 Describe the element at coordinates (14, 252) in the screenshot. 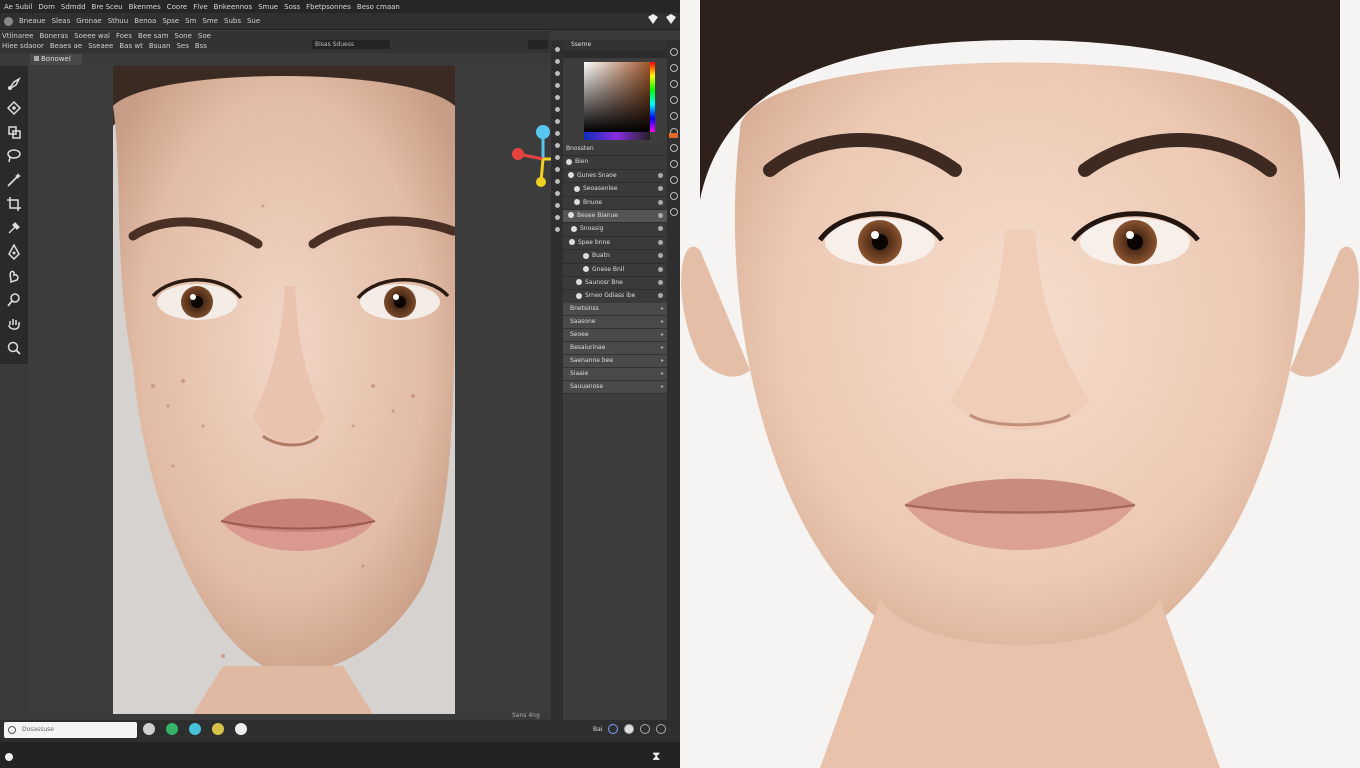

I see `pen-tool-icon` at that location.